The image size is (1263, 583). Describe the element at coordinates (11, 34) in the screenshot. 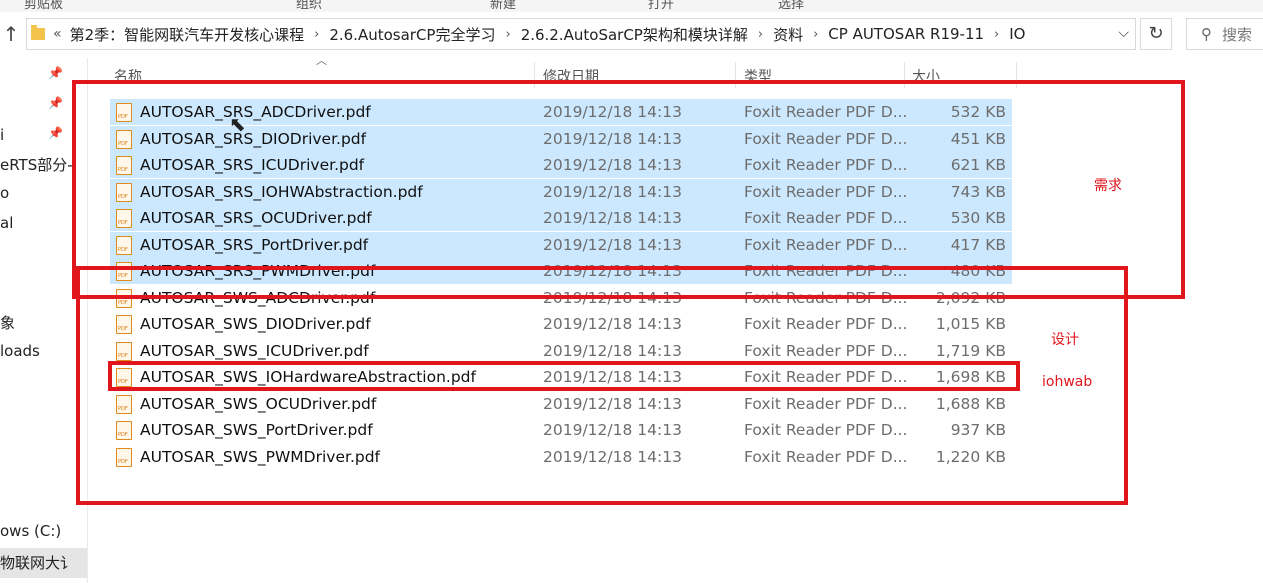

I see `up-arrow-icon: ↑` at that location.